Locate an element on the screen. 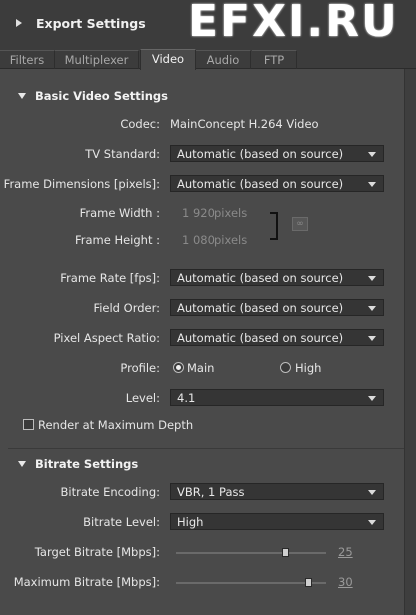  field-order-value: Automatic (based on source) is located at coordinates (260, 308).